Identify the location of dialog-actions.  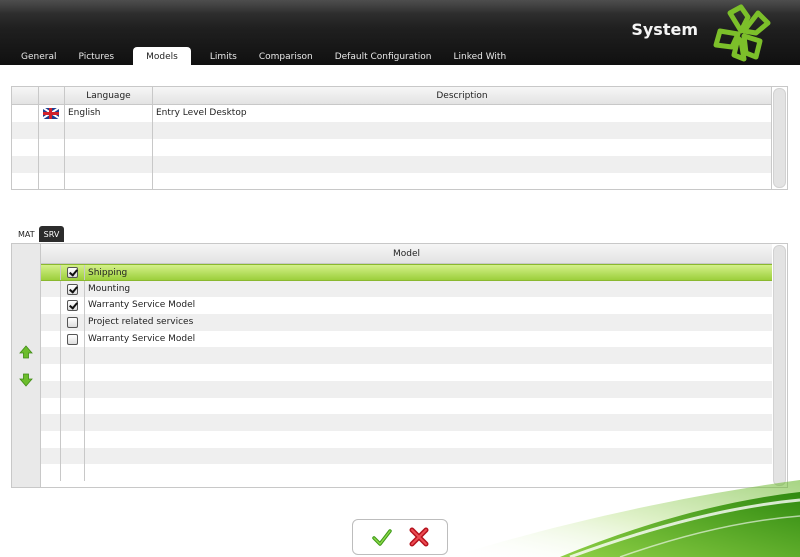
(400, 537).